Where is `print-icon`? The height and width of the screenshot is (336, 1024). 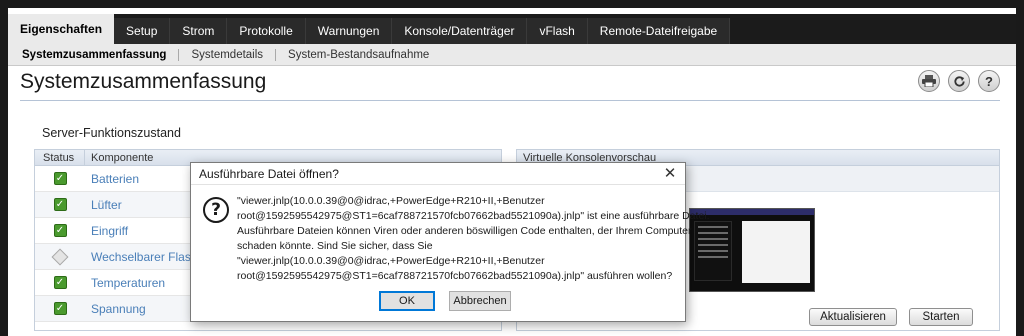
print-icon is located at coordinates (929, 81).